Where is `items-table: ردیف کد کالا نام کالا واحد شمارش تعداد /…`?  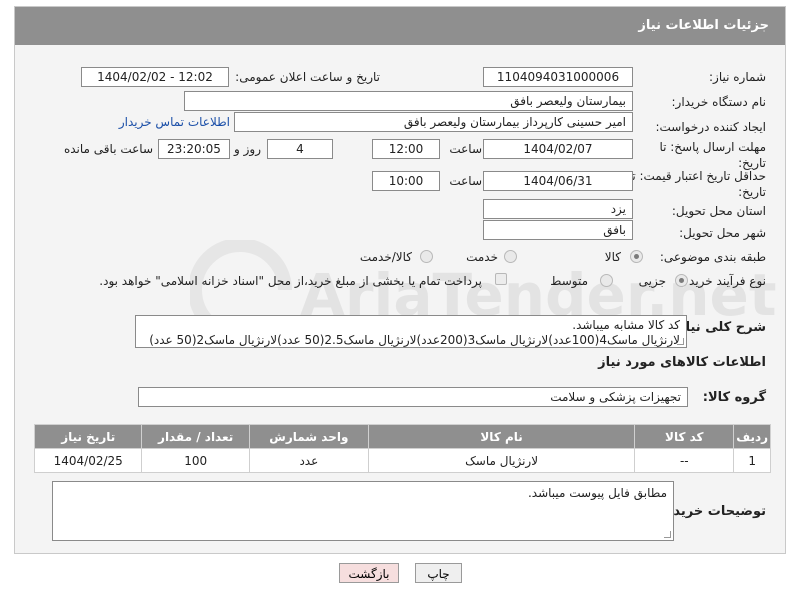
items-table: ردیف کد کالا نام کالا واحد شمارش تعداد /… is located at coordinates (402, 448).